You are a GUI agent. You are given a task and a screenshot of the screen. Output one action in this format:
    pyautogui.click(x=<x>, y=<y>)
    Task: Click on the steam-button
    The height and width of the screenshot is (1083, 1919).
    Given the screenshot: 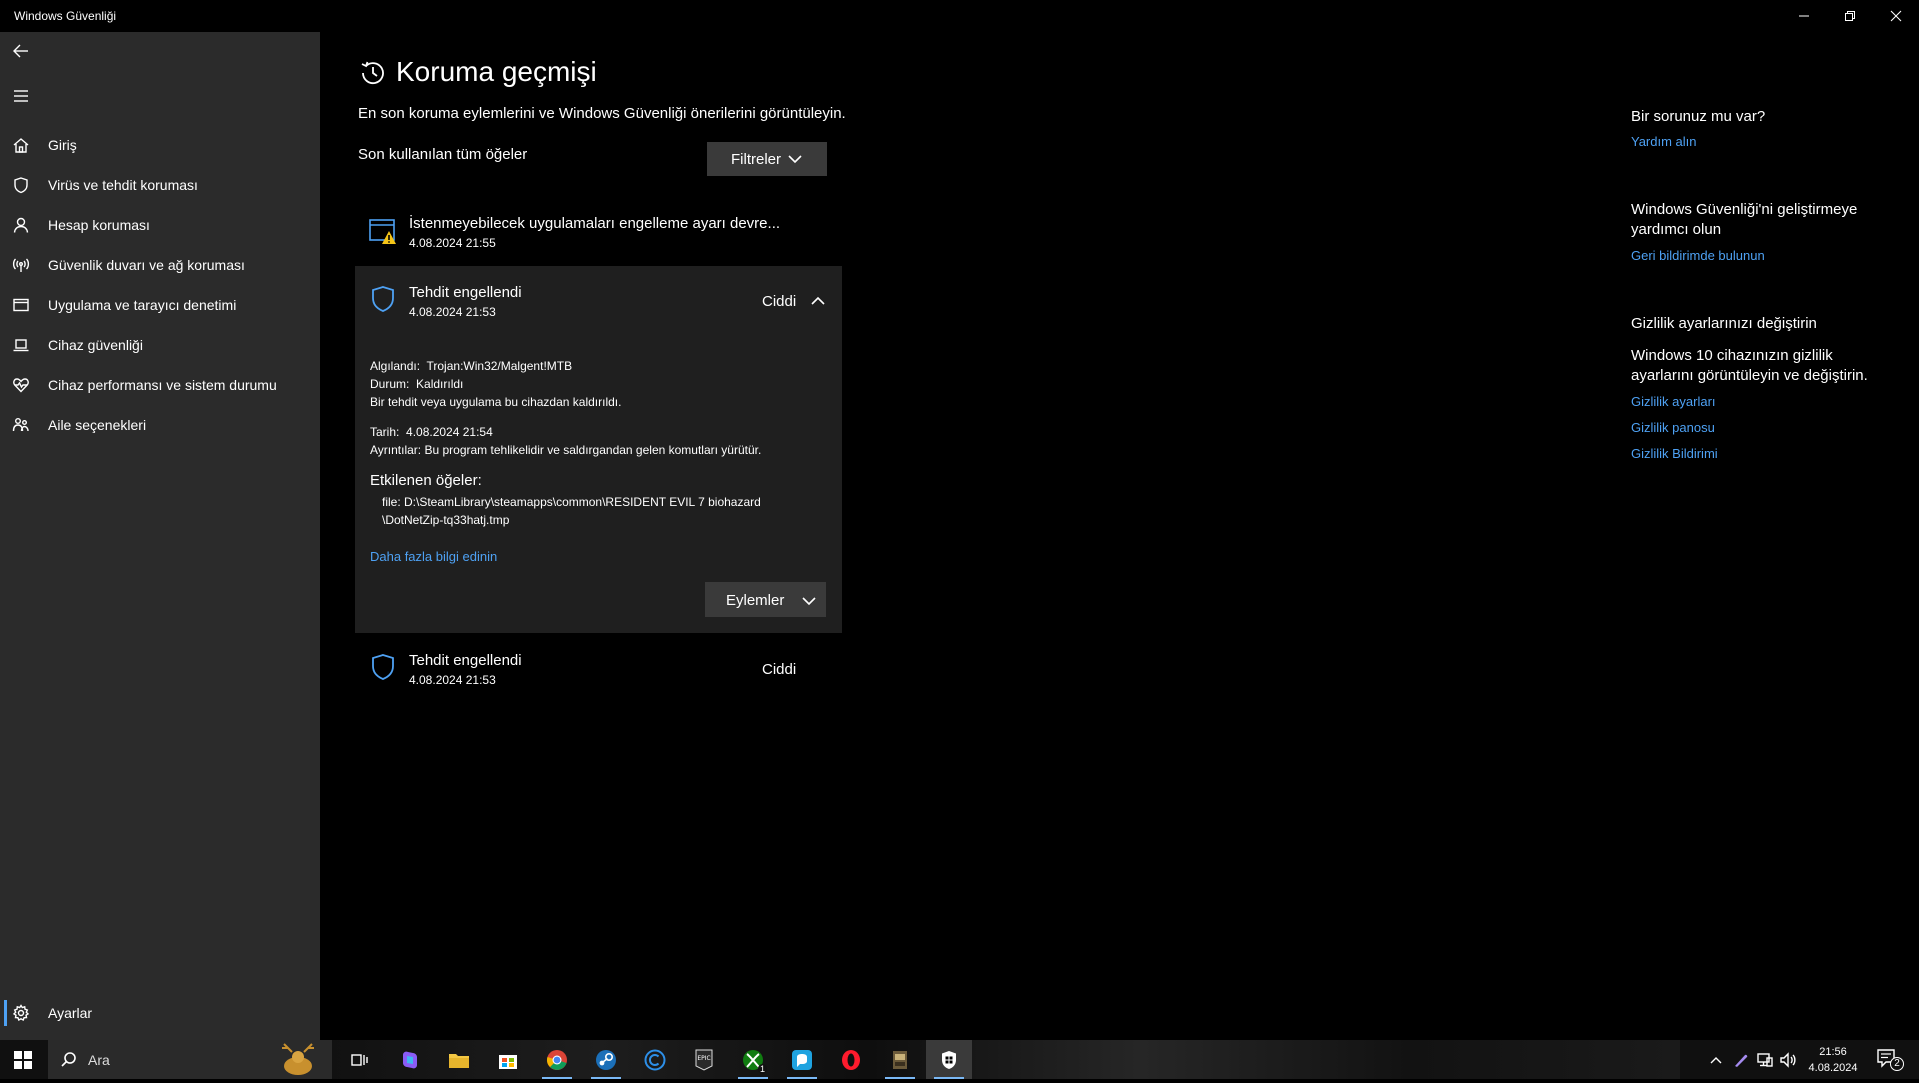 What is the action you would take?
    pyautogui.click(x=606, y=1059)
    